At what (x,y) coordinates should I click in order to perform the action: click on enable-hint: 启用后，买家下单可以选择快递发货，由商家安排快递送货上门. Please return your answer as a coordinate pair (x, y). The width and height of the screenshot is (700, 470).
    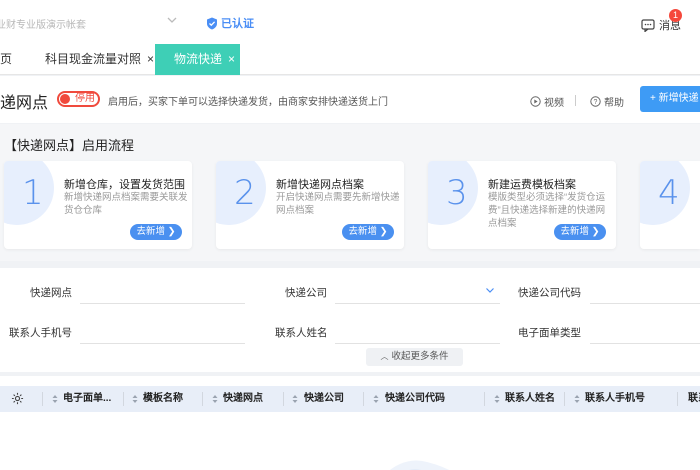
    Looking at the image, I should click on (248, 102).